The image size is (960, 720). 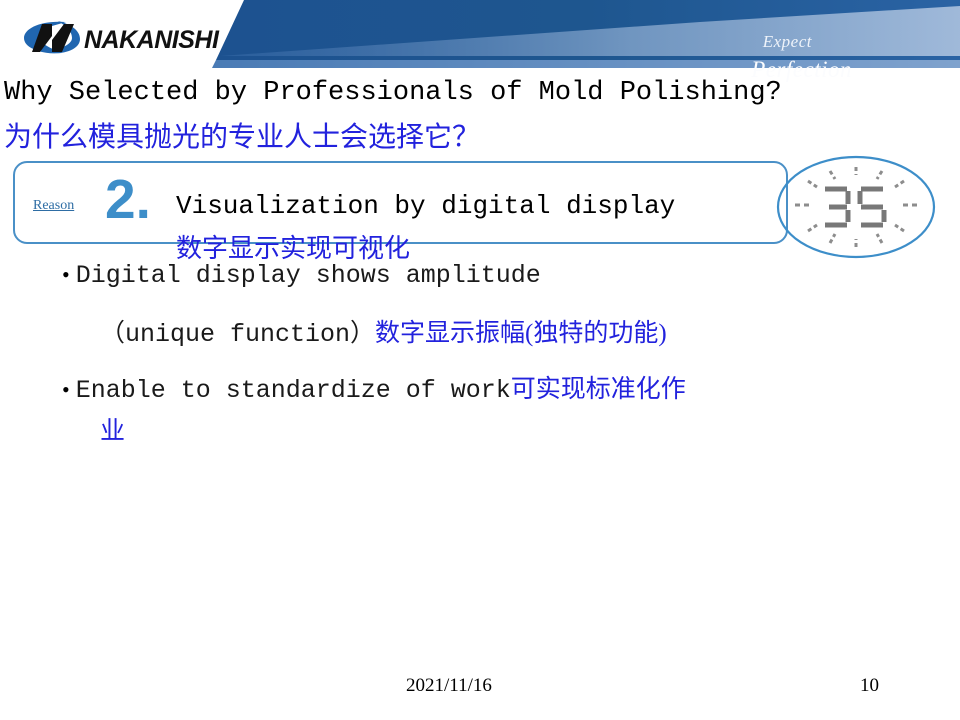 What do you see at coordinates (521, 333) in the screenshot?
I see `bullet-1-sub-chinese: 数字显示振幅(独特的功能)` at bounding box center [521, 333].